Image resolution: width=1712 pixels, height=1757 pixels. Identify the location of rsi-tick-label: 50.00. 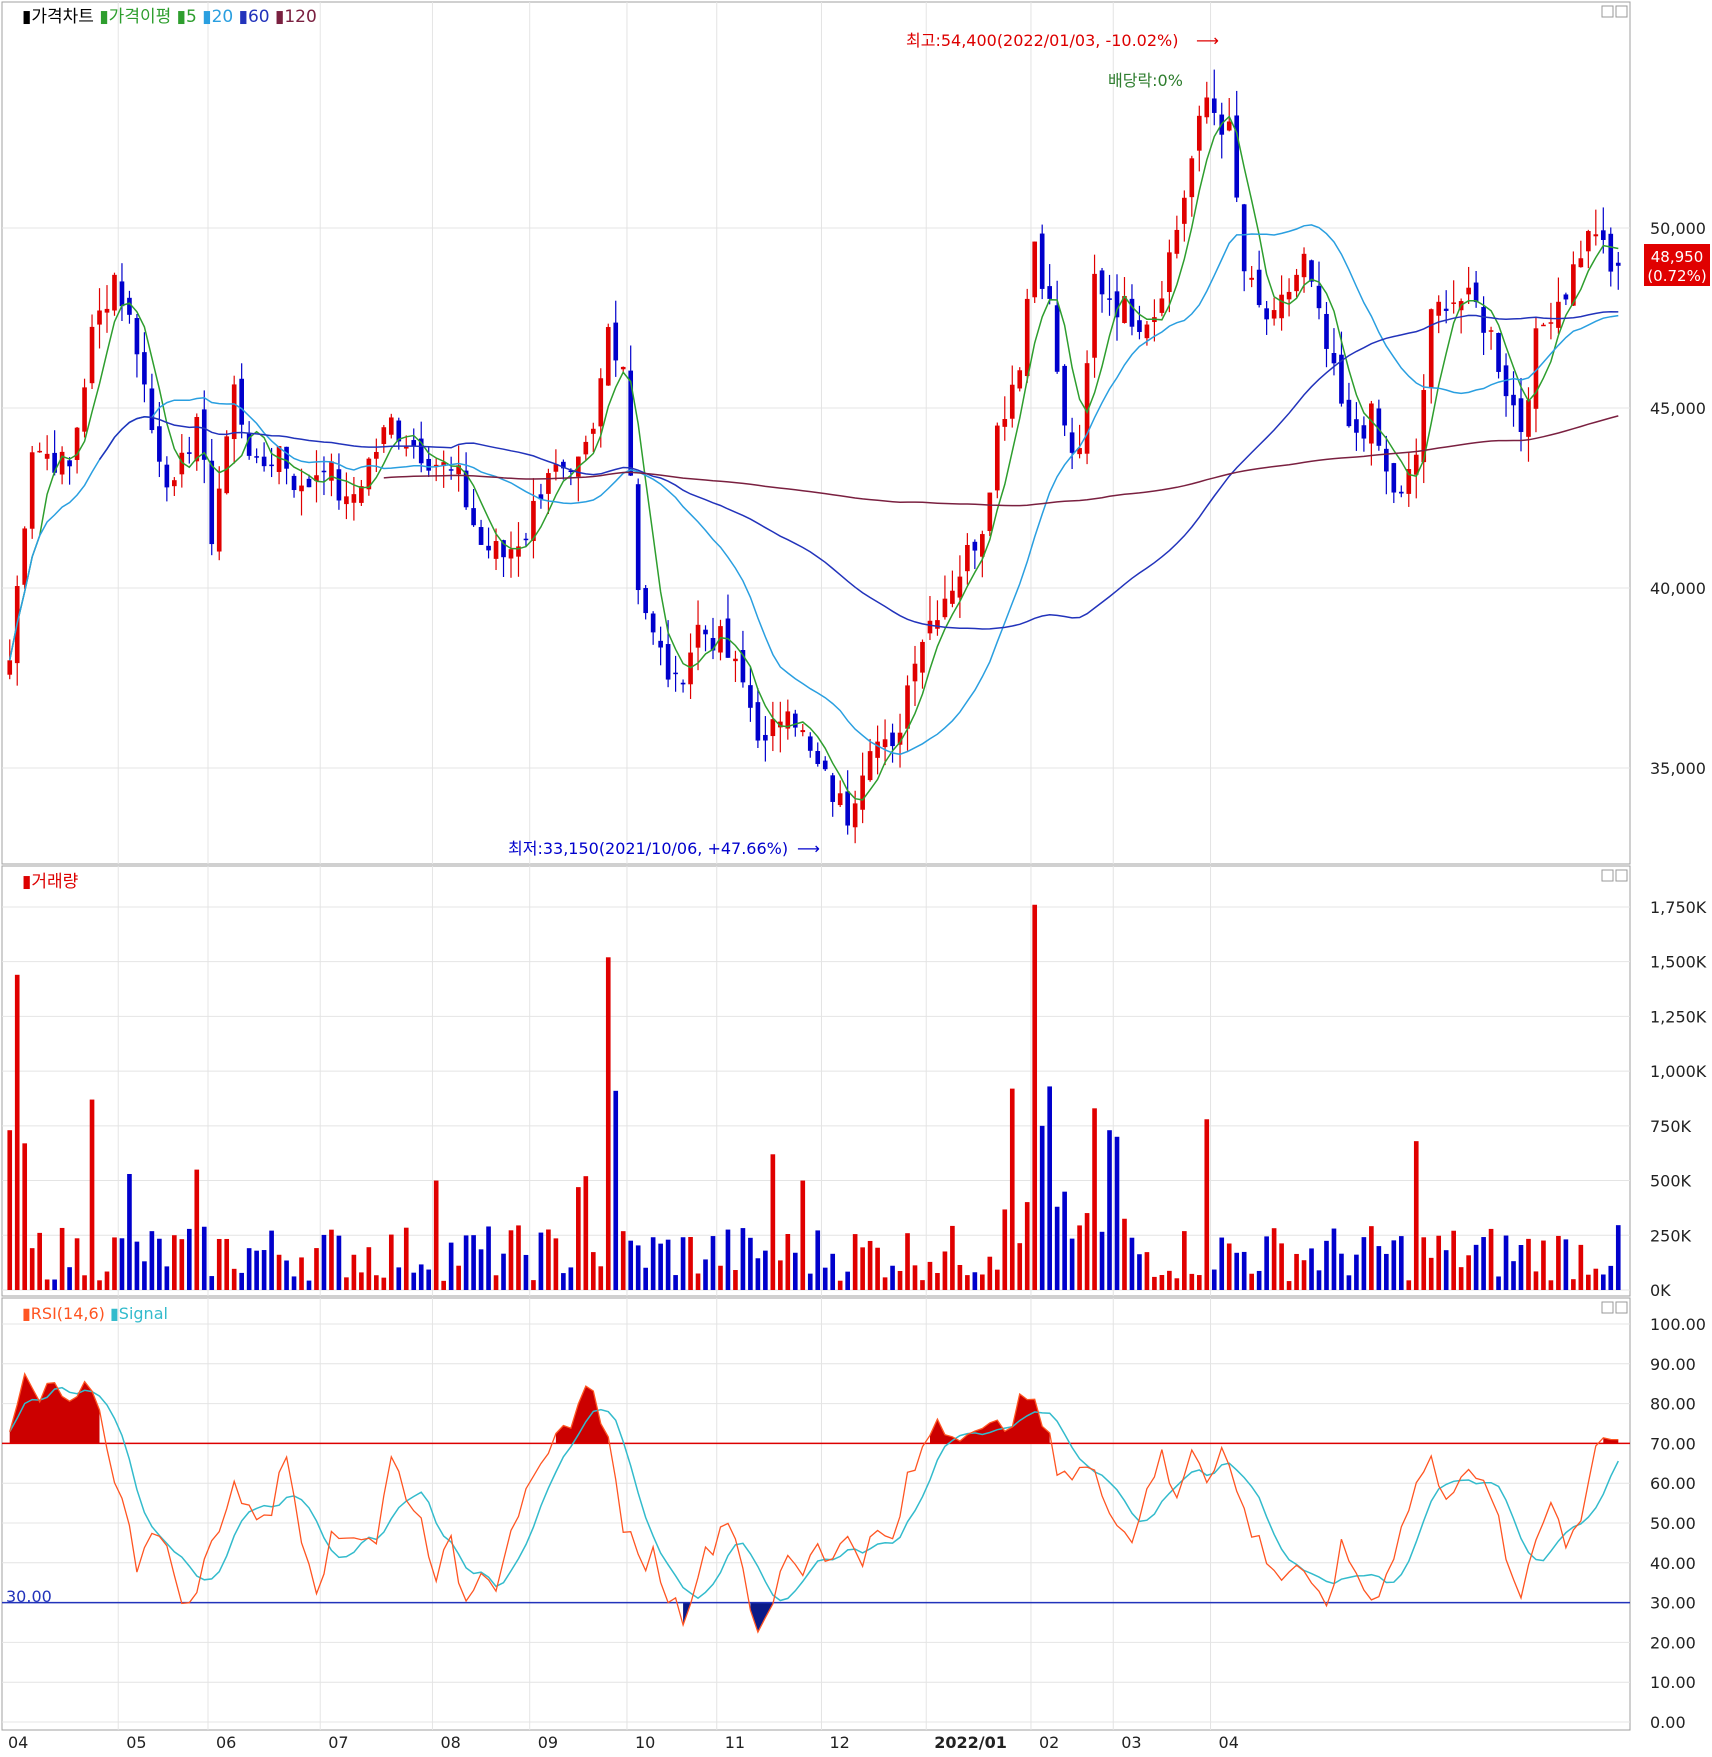
(1673, 1523).